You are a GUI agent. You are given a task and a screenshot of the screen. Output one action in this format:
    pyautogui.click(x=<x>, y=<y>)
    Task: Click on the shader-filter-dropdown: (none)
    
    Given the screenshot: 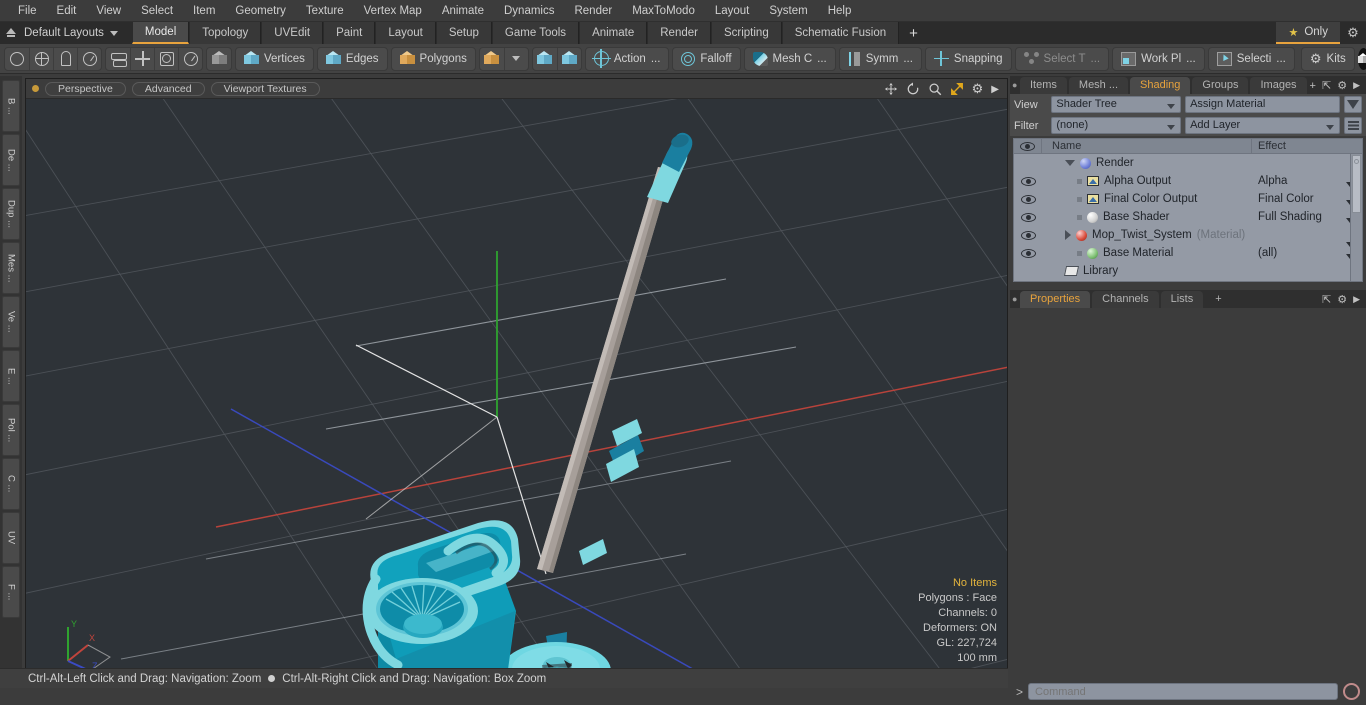 What is the action you would take?
    pyautogui.click(x=1116, y=125)
    